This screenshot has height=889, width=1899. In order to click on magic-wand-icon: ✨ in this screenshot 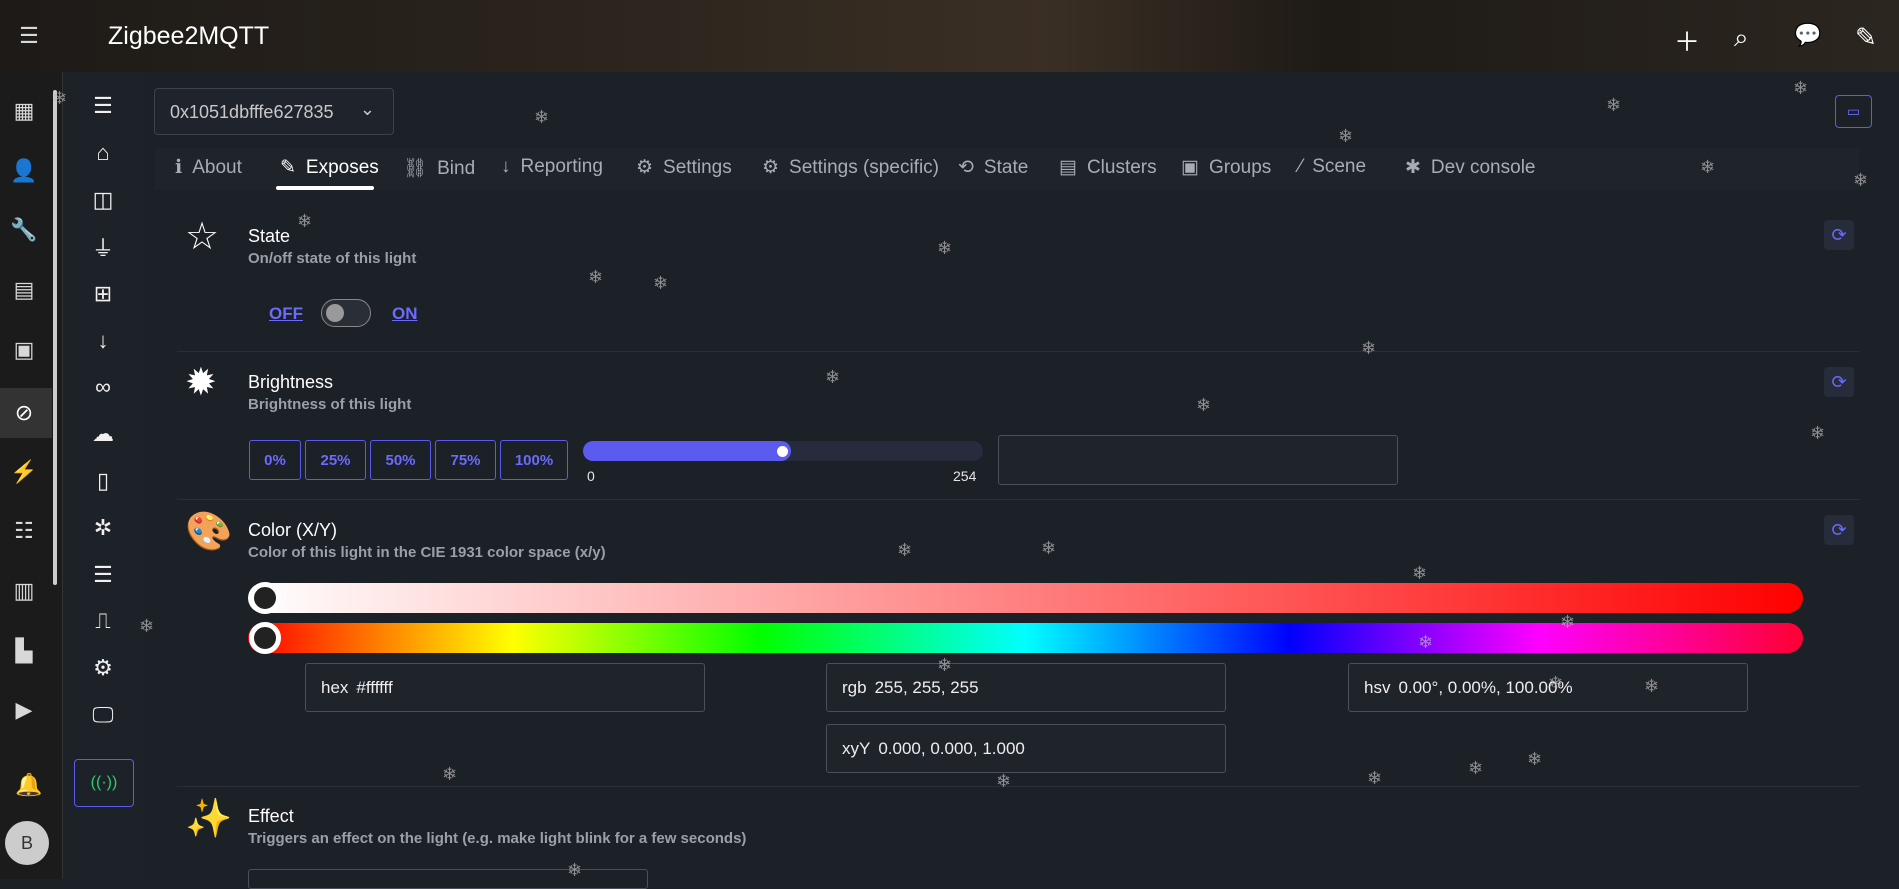, I will do `click(209, 819)`.